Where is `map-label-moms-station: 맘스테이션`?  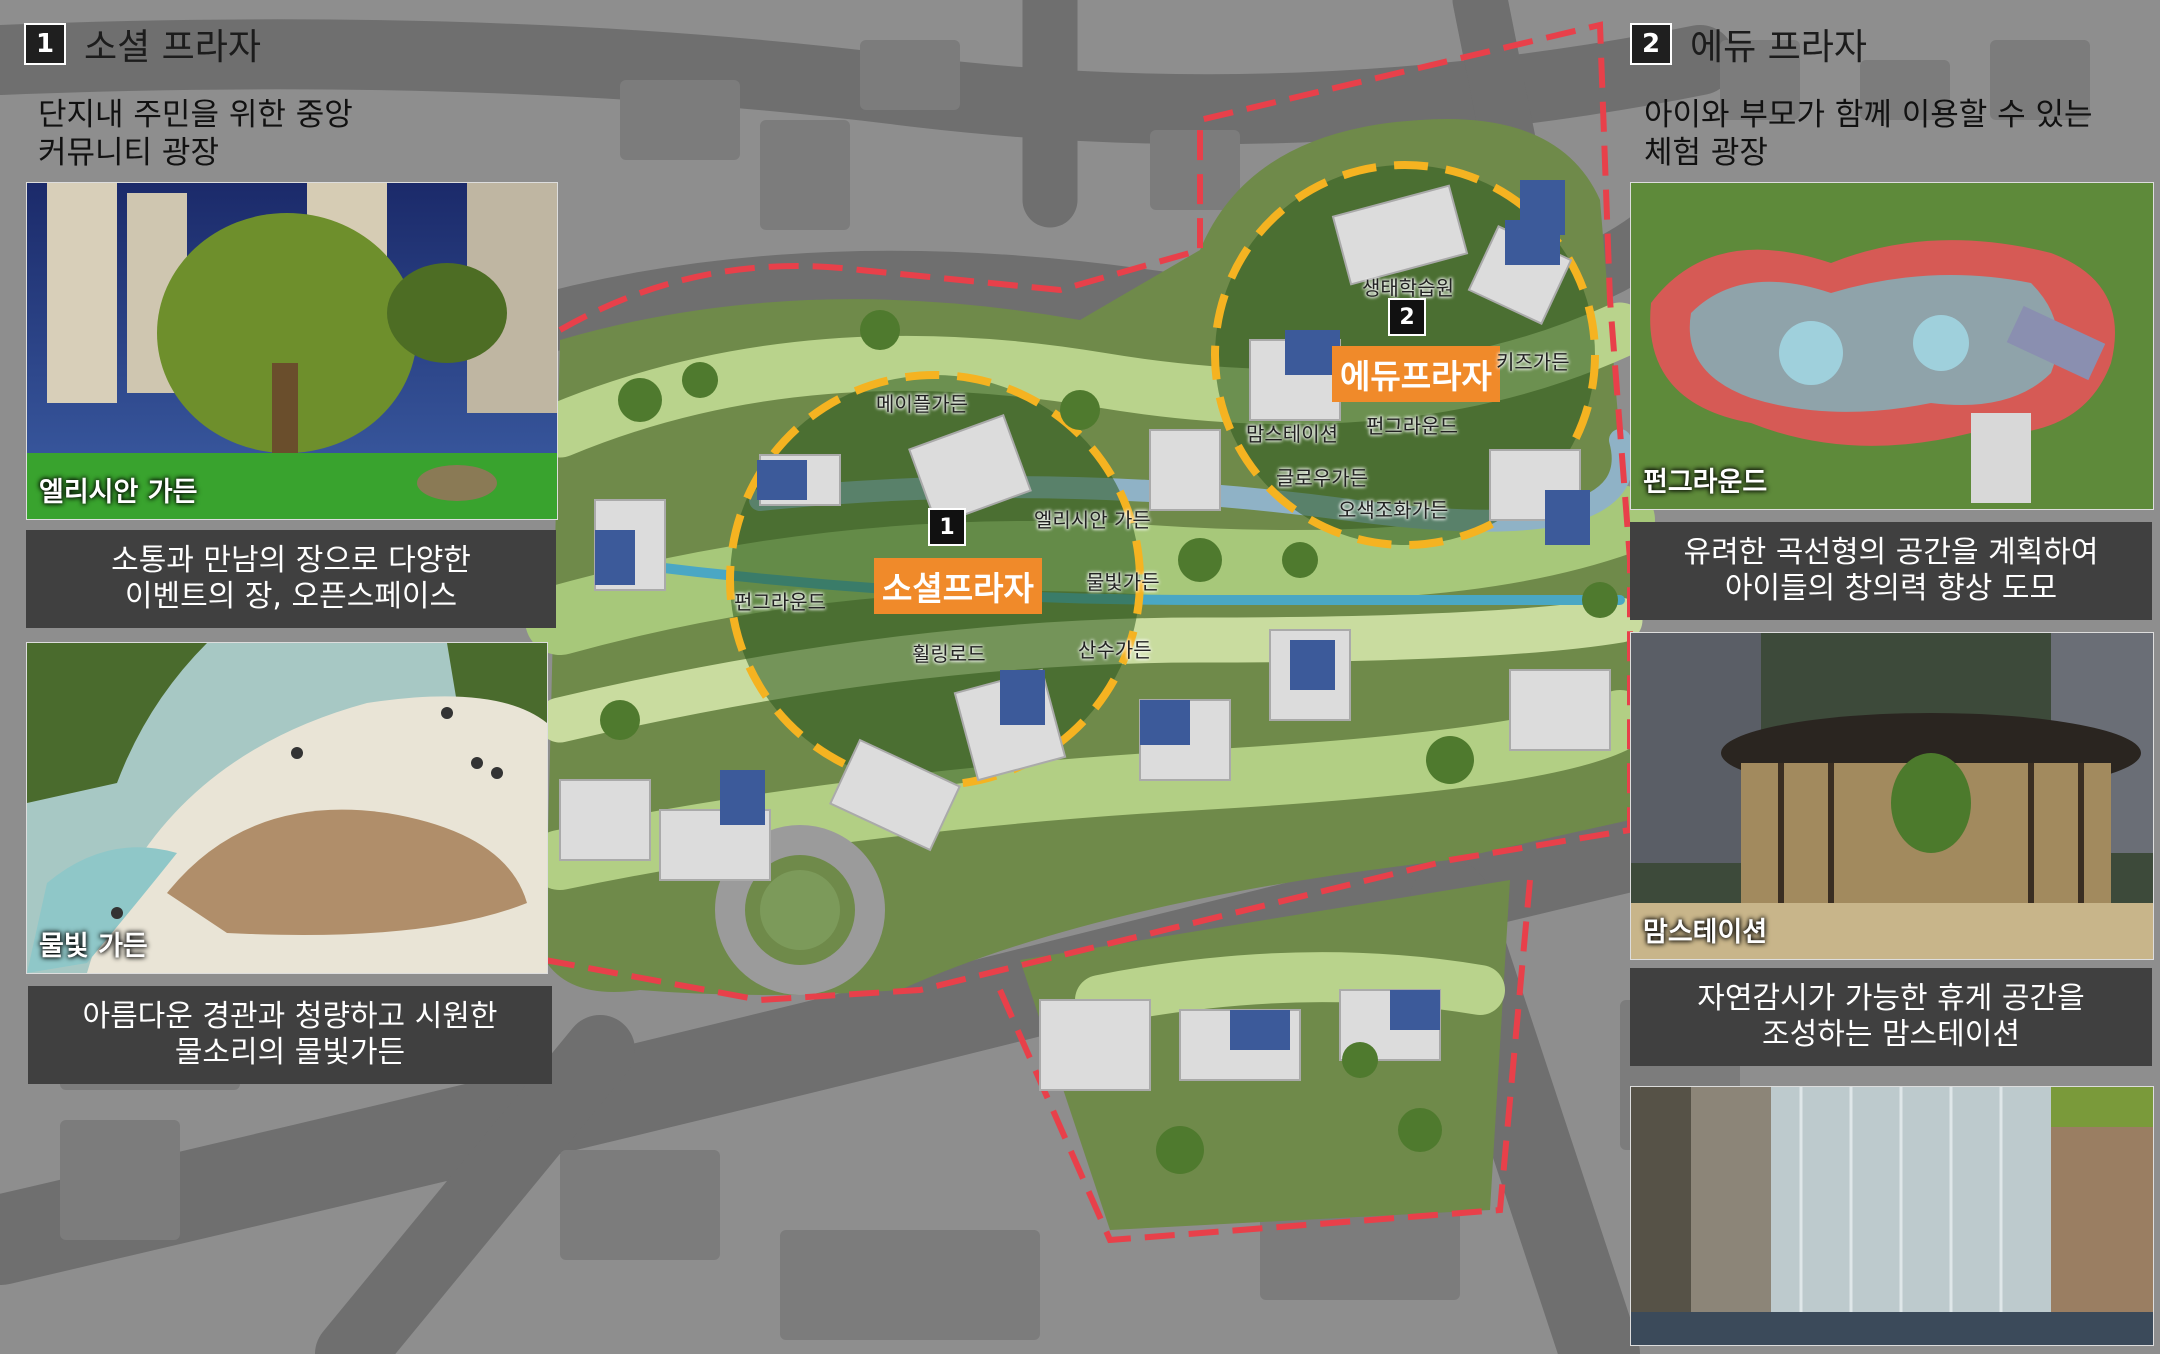 map-label-moms-station: 맘스테이션 is located at coordinates (1292, 434).